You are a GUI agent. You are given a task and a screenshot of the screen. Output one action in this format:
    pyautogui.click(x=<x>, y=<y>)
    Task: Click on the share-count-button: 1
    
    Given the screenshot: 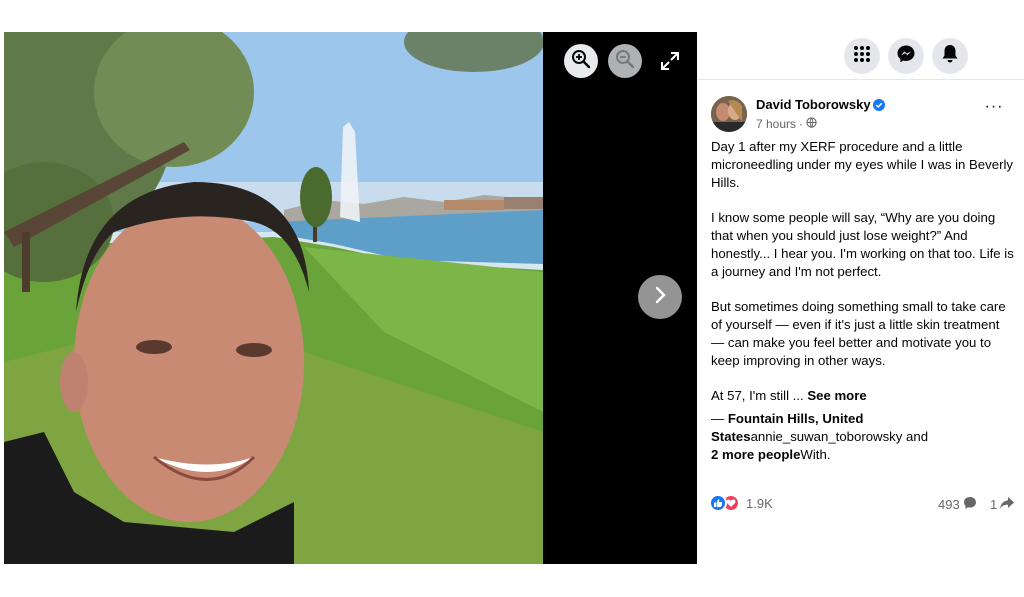 What is the action you would take?
    pyautogui.click(x=1002, y=504)
    